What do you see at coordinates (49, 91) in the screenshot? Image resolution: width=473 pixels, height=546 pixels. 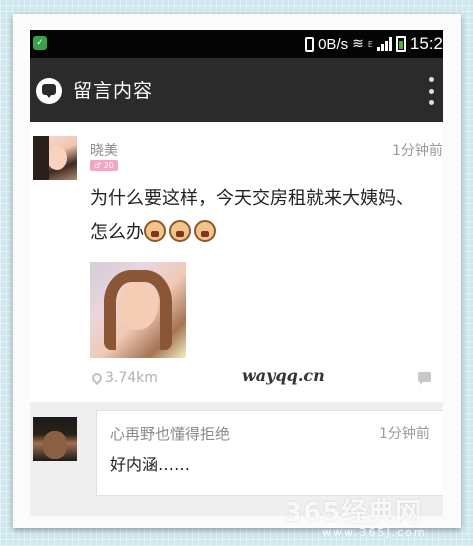 I see `chat-bubble-icon` at bounding box center [49, 91].